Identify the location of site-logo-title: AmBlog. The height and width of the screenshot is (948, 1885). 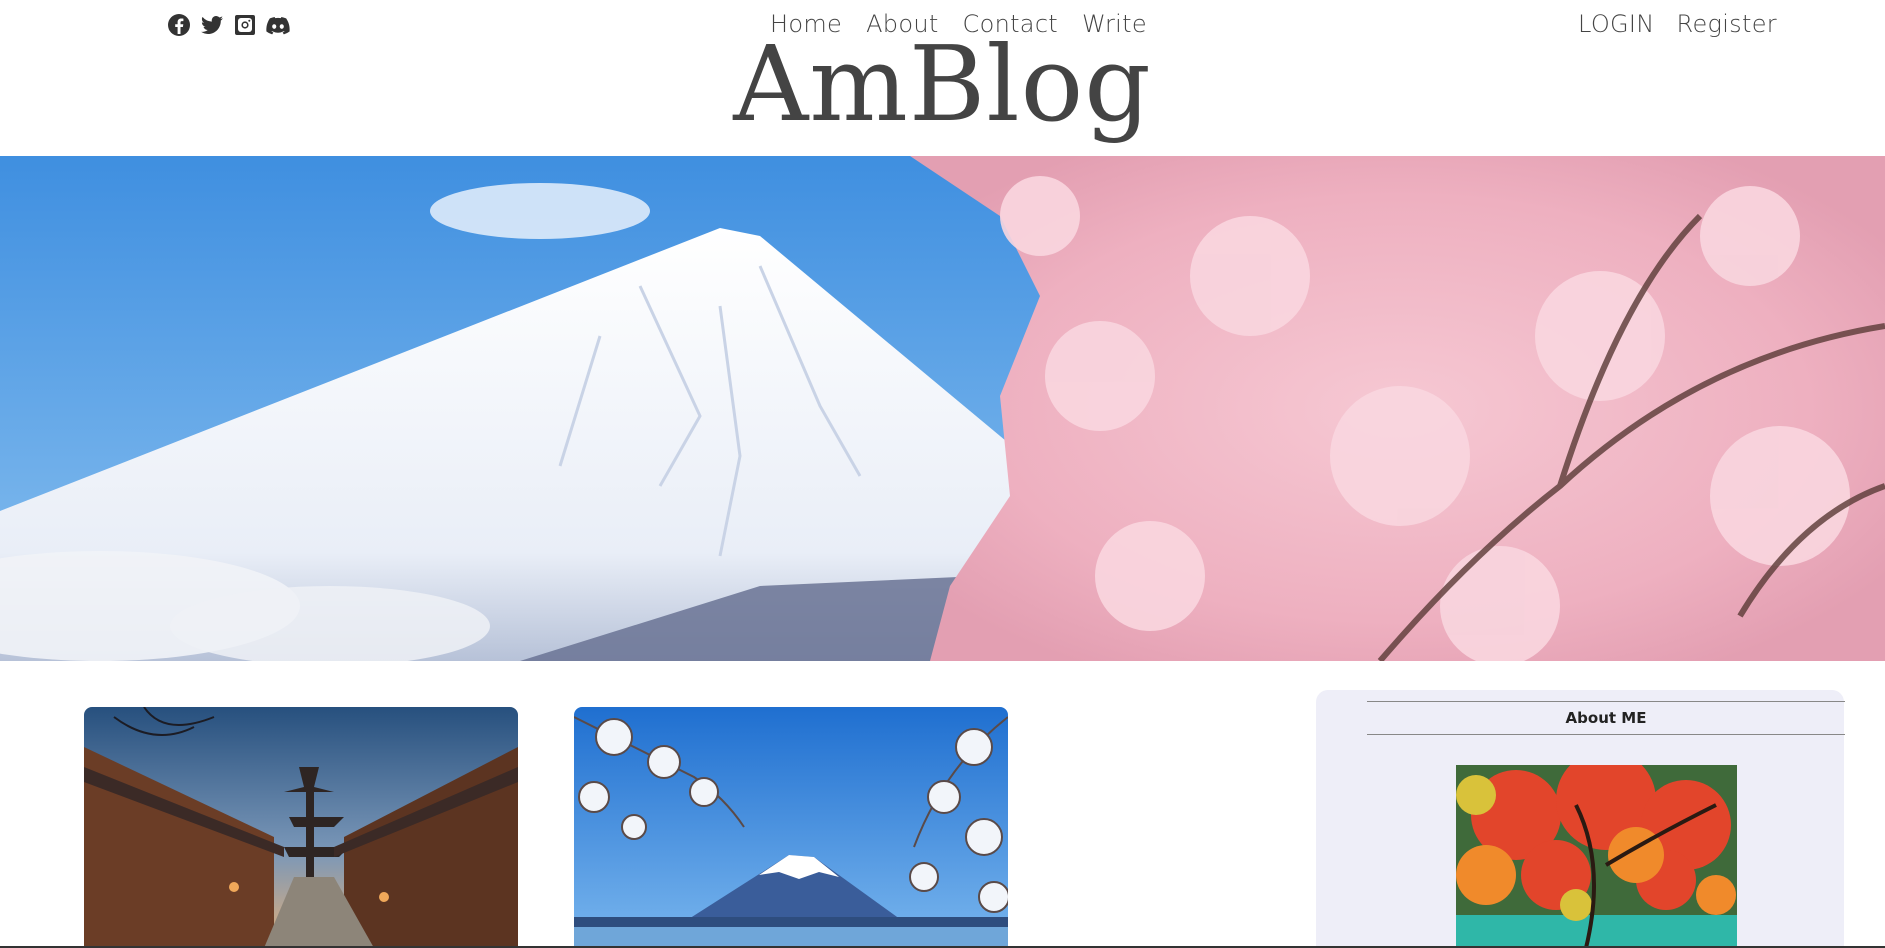
(942, 84).